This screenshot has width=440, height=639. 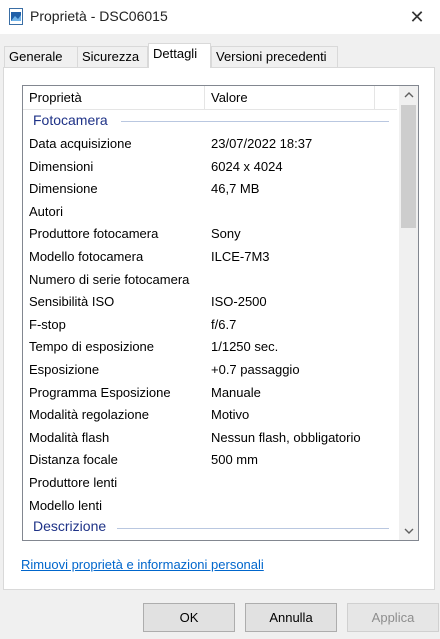 I want to click on scrollbar-thumb, so click(x=408, y=166).